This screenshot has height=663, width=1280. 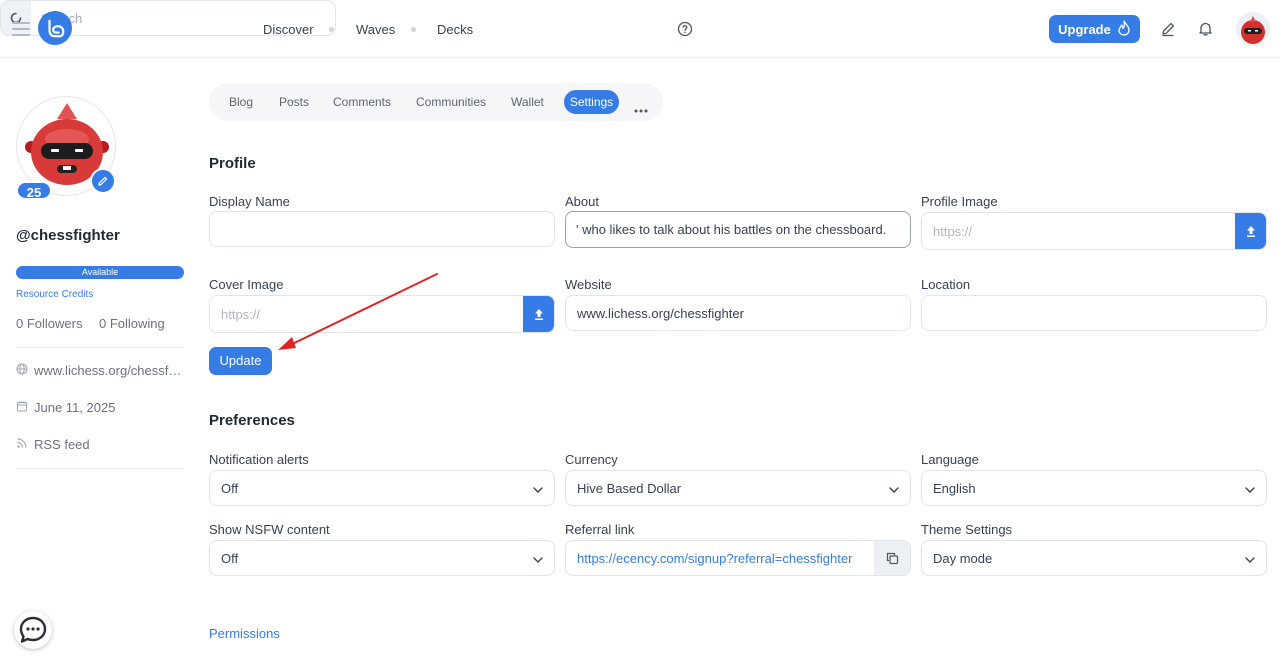 What do you see at coordinates (132, 323) in the screenshot?
I see `following-count: 0 Following` at bounding box center [132, 323].